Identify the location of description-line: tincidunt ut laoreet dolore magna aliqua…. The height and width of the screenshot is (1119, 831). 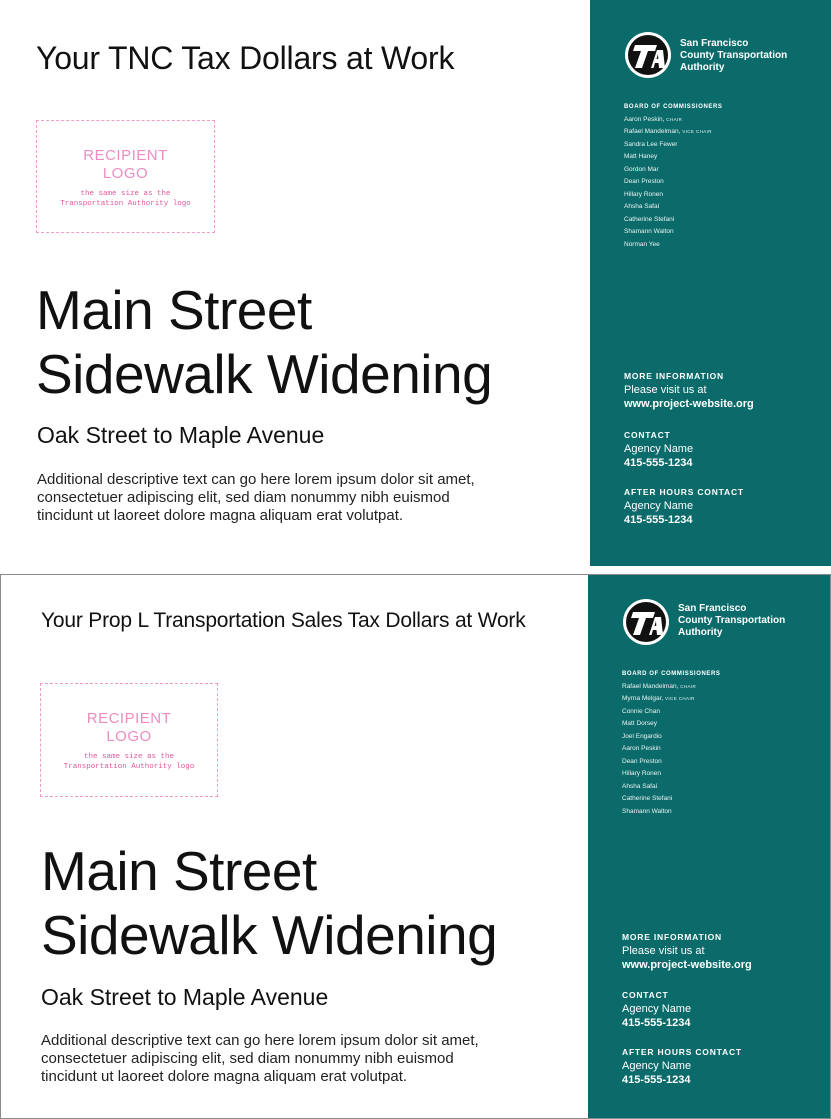
(220, 515).